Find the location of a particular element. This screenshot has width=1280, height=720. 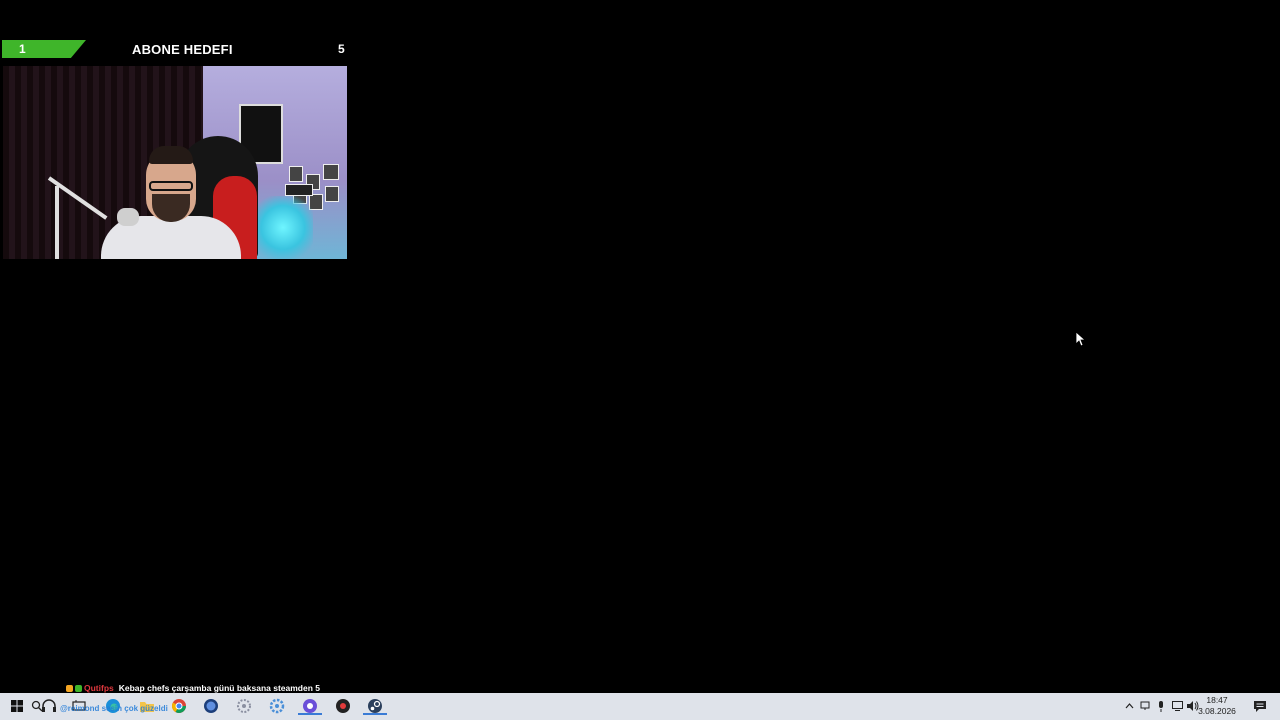

goal-title: ABONE HEDEFI is located at coordinates (182, 49).